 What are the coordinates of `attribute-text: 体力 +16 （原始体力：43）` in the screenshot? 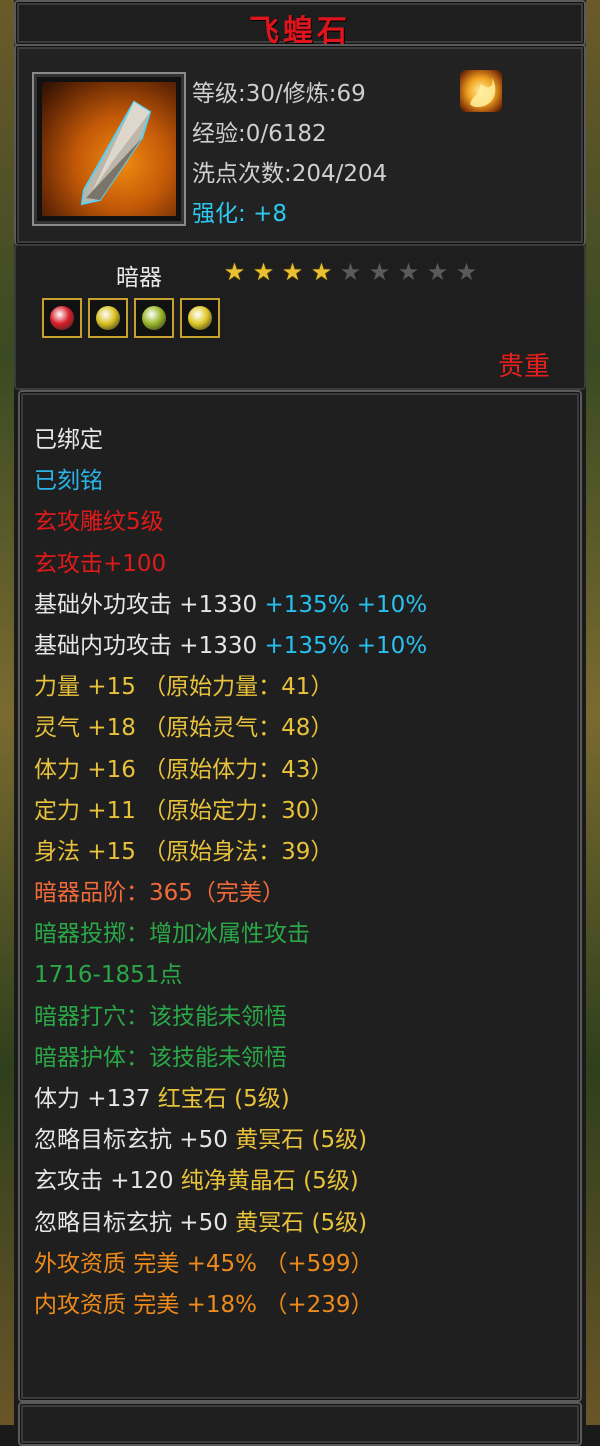 It's located at (184, 769).